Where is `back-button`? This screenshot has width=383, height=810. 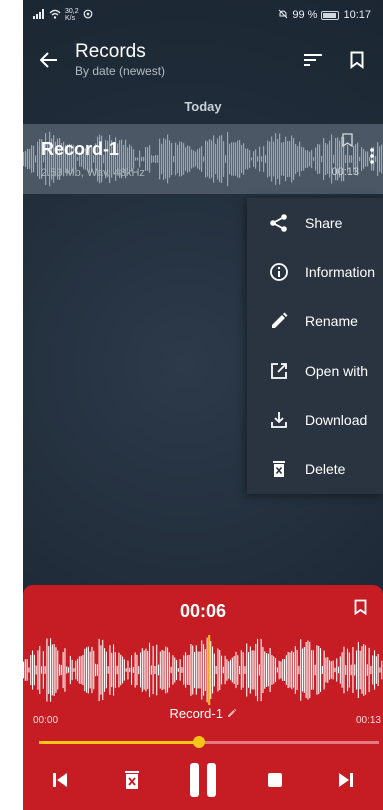
back-button is located at coordinates (49, 60).